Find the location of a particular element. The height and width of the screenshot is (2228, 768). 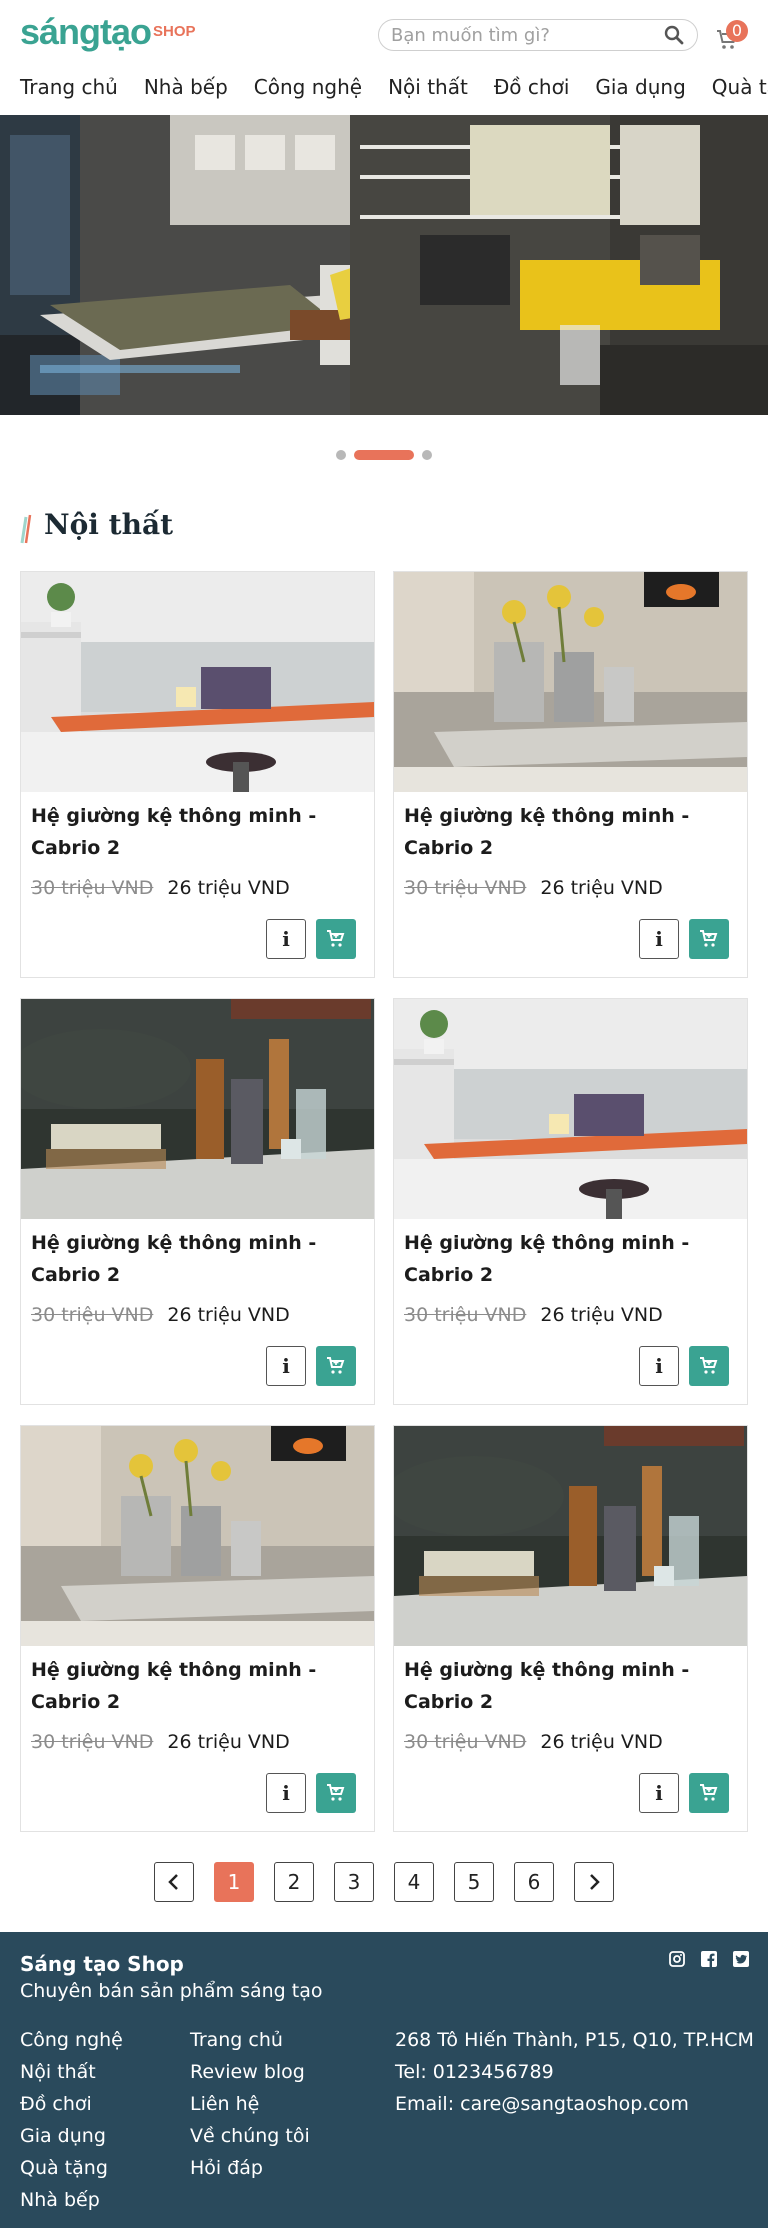

pagination: 1 2 3 4 5 6 is located at coordinates (384, 1882).